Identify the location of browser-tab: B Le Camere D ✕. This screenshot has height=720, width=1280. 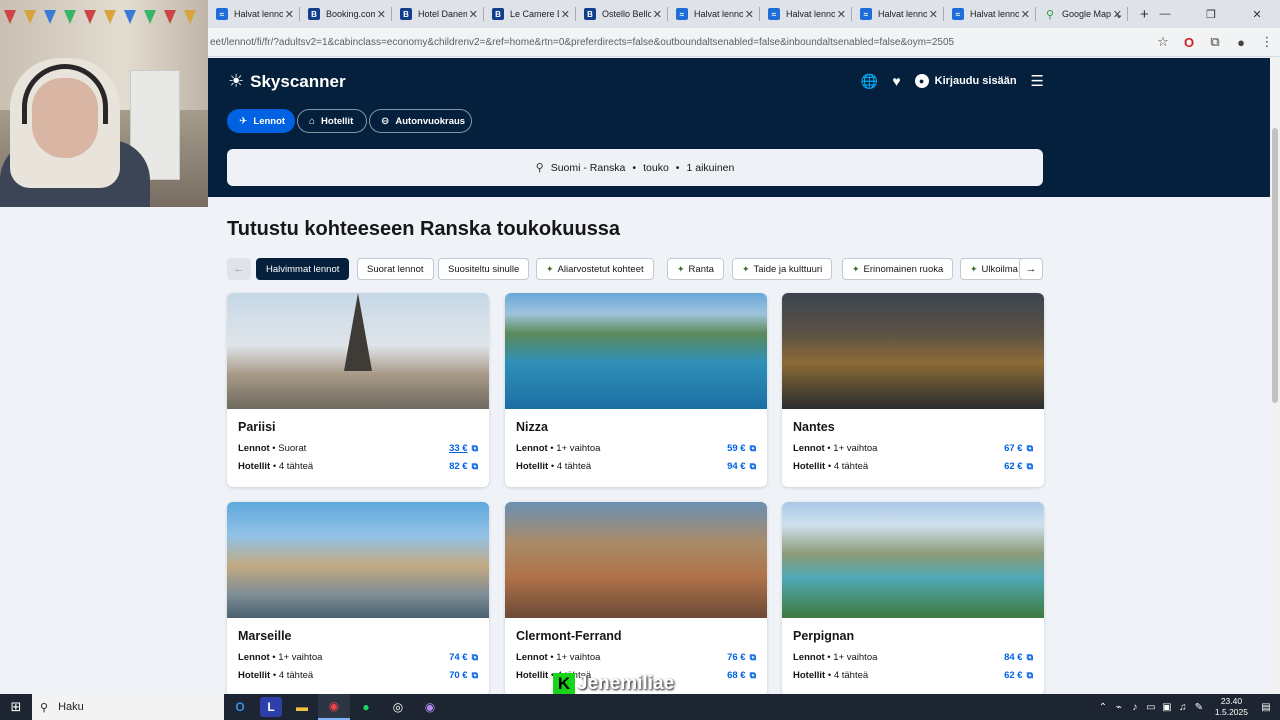
(530, 14).